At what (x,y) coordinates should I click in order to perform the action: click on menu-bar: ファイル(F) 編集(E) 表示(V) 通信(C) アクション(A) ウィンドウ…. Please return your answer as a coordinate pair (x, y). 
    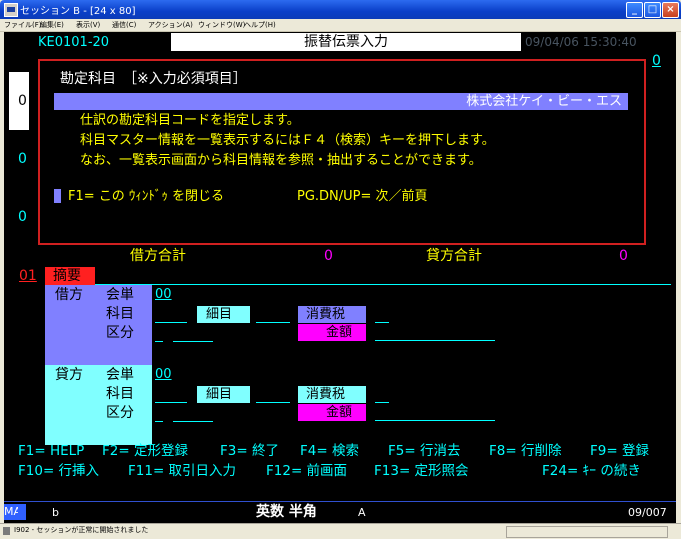
    Looking at the image, I should click on (340, 25).